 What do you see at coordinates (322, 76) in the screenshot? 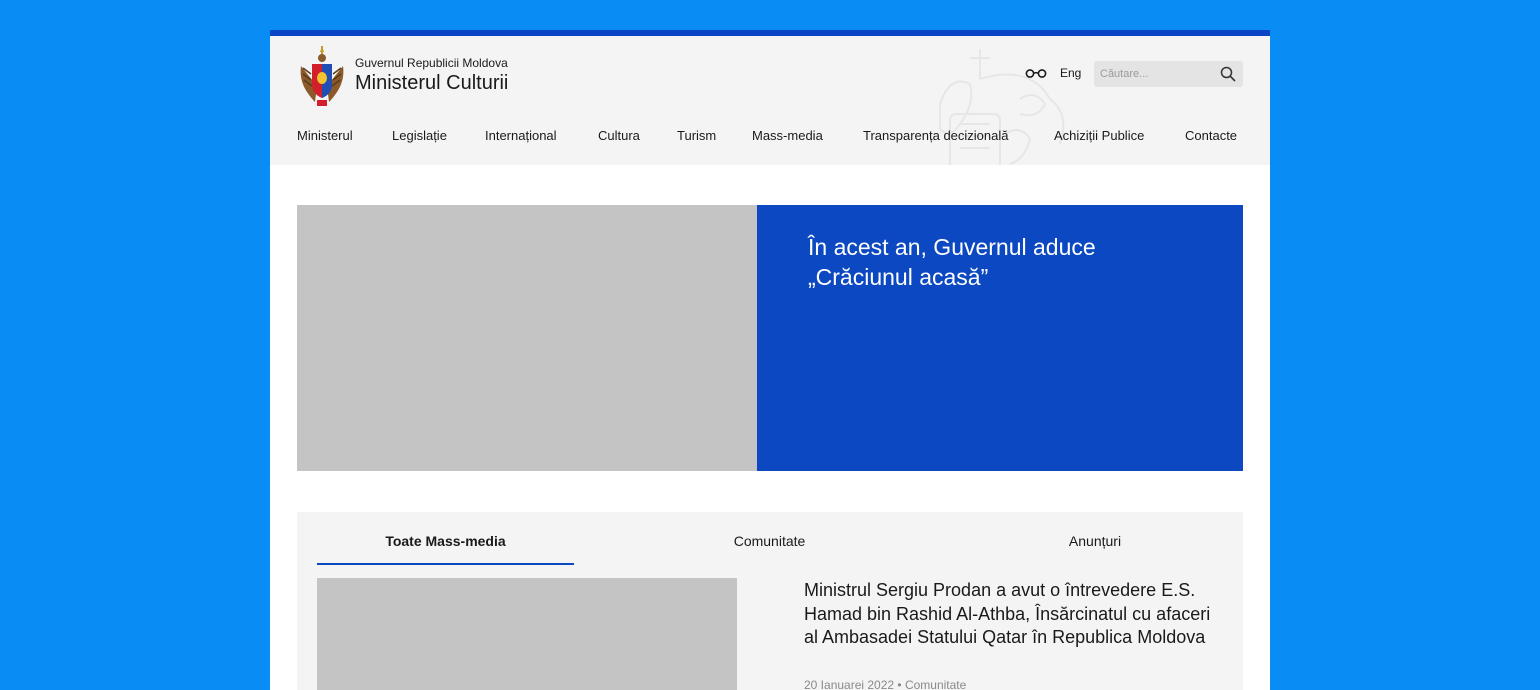
I see `coat-of-arms-logo` at bounding box center [322, 76].